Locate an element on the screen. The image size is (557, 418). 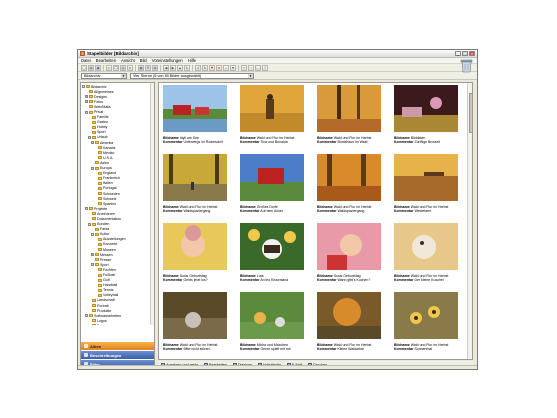
help-icon: ? is located at coordinates (265, 67).